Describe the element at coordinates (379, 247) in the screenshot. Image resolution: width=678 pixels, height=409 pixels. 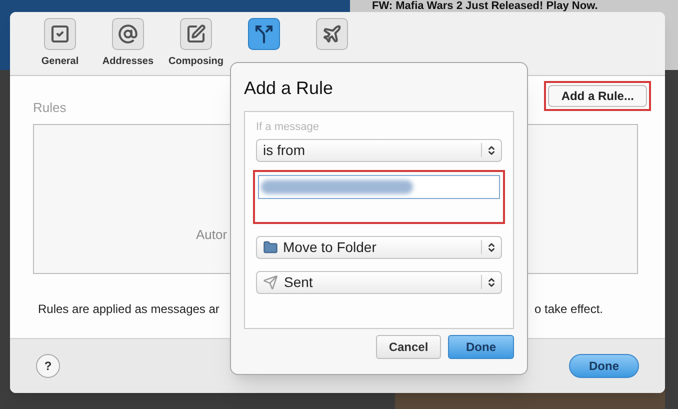
I see `action-select: Move to Folder` at that location.